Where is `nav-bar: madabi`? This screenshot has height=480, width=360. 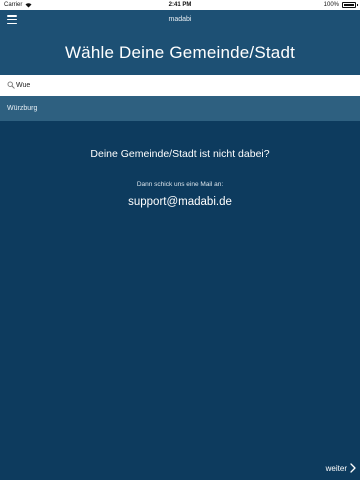 nav-bar: madabi is located at coordinates (180, 20).